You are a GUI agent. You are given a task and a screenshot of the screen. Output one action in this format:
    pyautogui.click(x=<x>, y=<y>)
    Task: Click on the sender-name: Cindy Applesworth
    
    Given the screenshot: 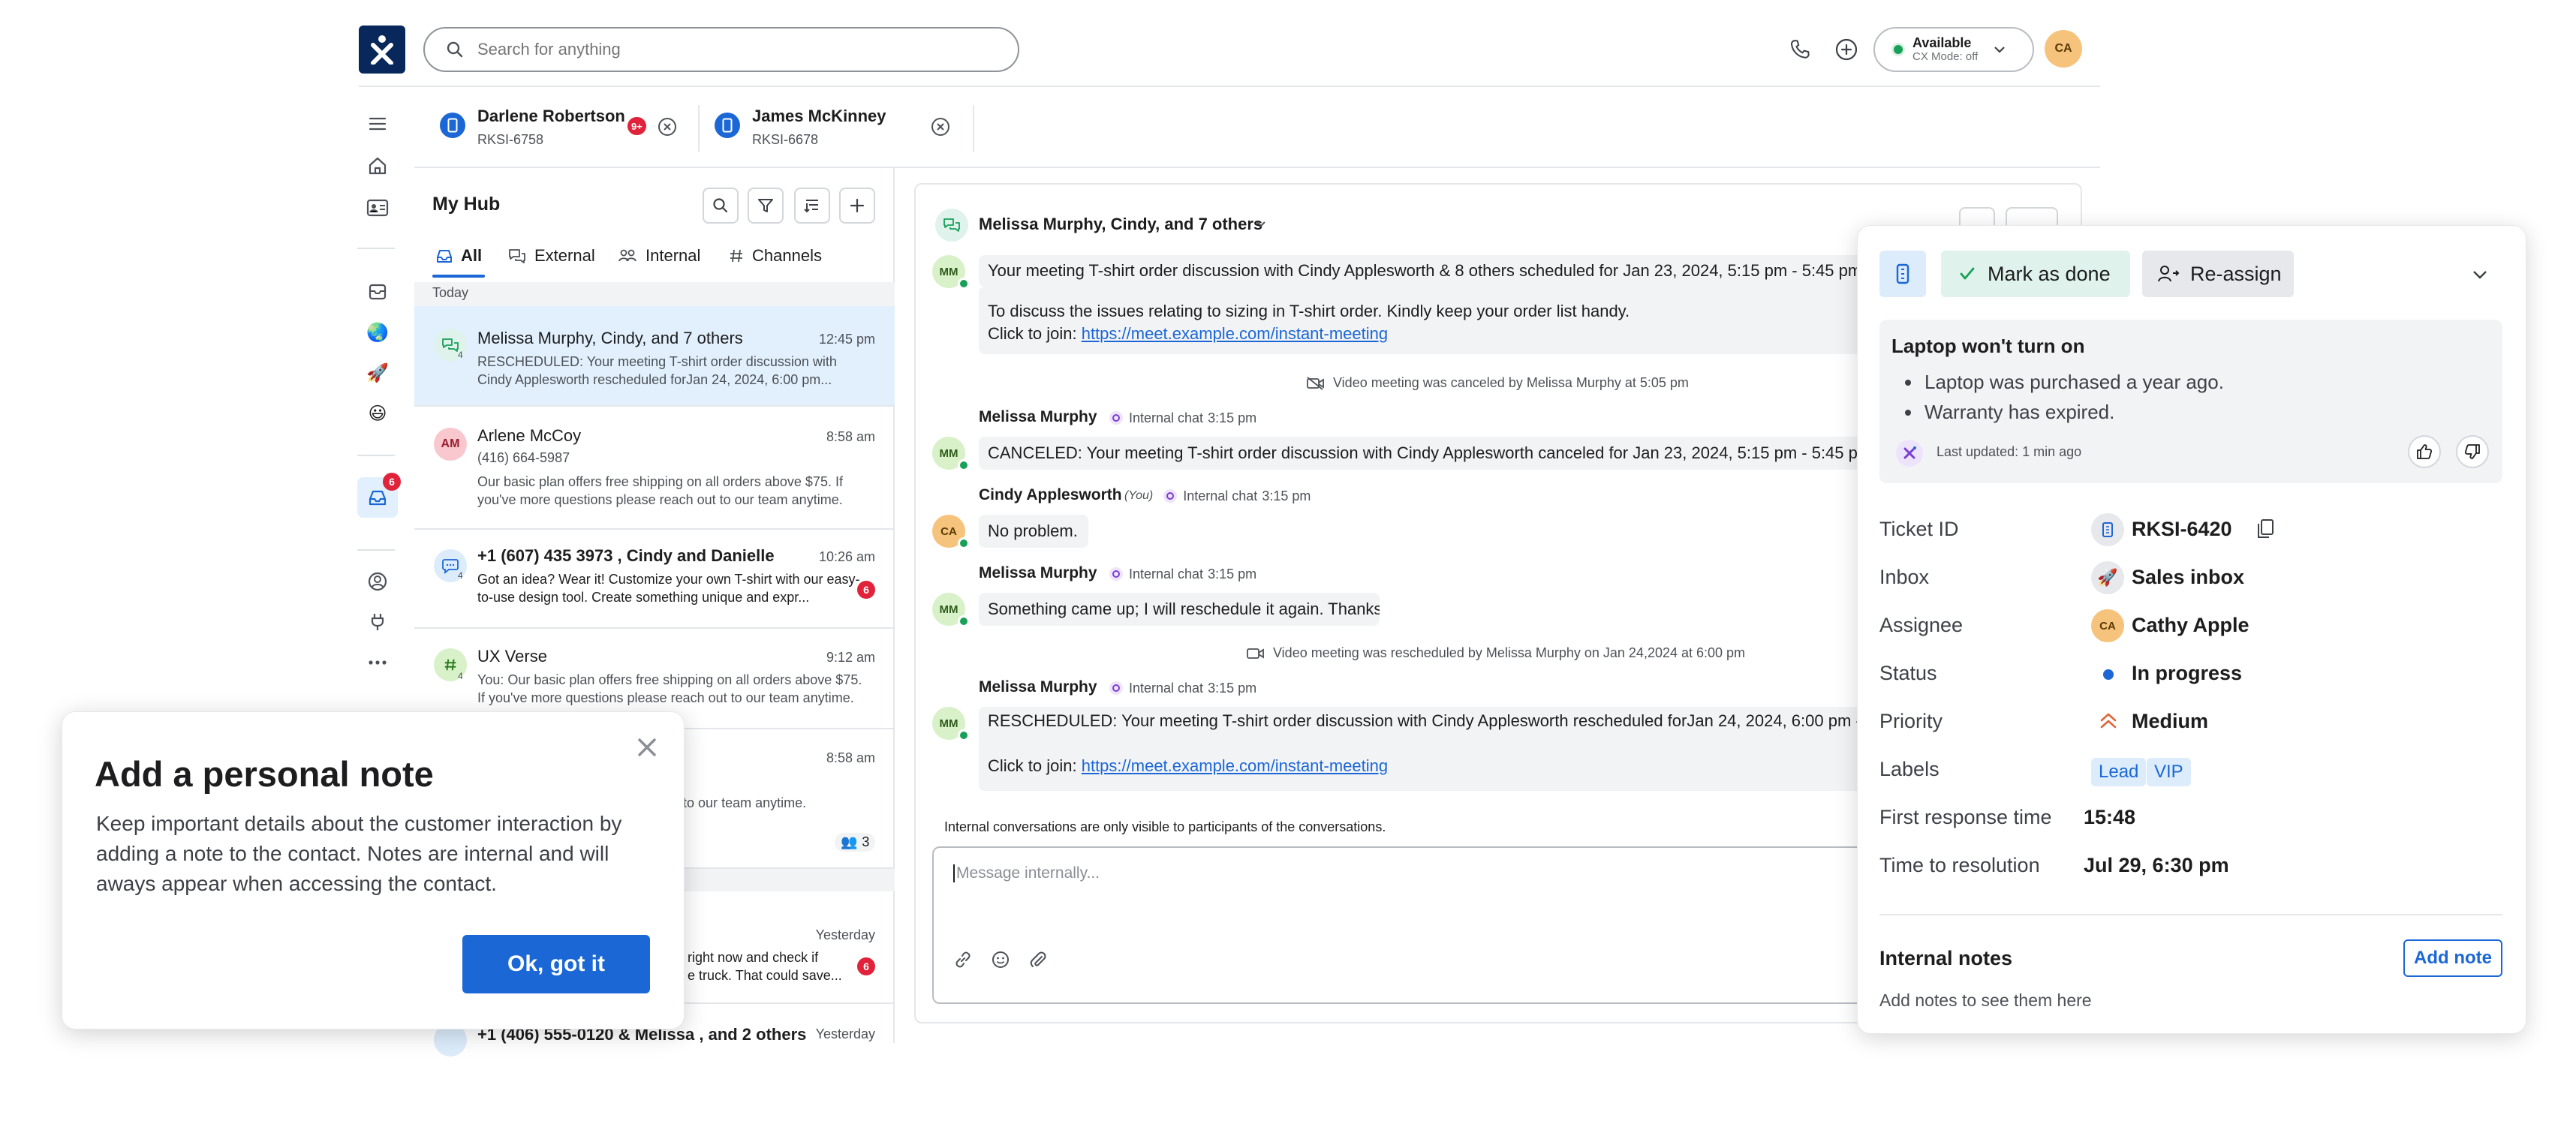 What is the action you would take?
    pyautogui.click(x=1050, y=494)
    